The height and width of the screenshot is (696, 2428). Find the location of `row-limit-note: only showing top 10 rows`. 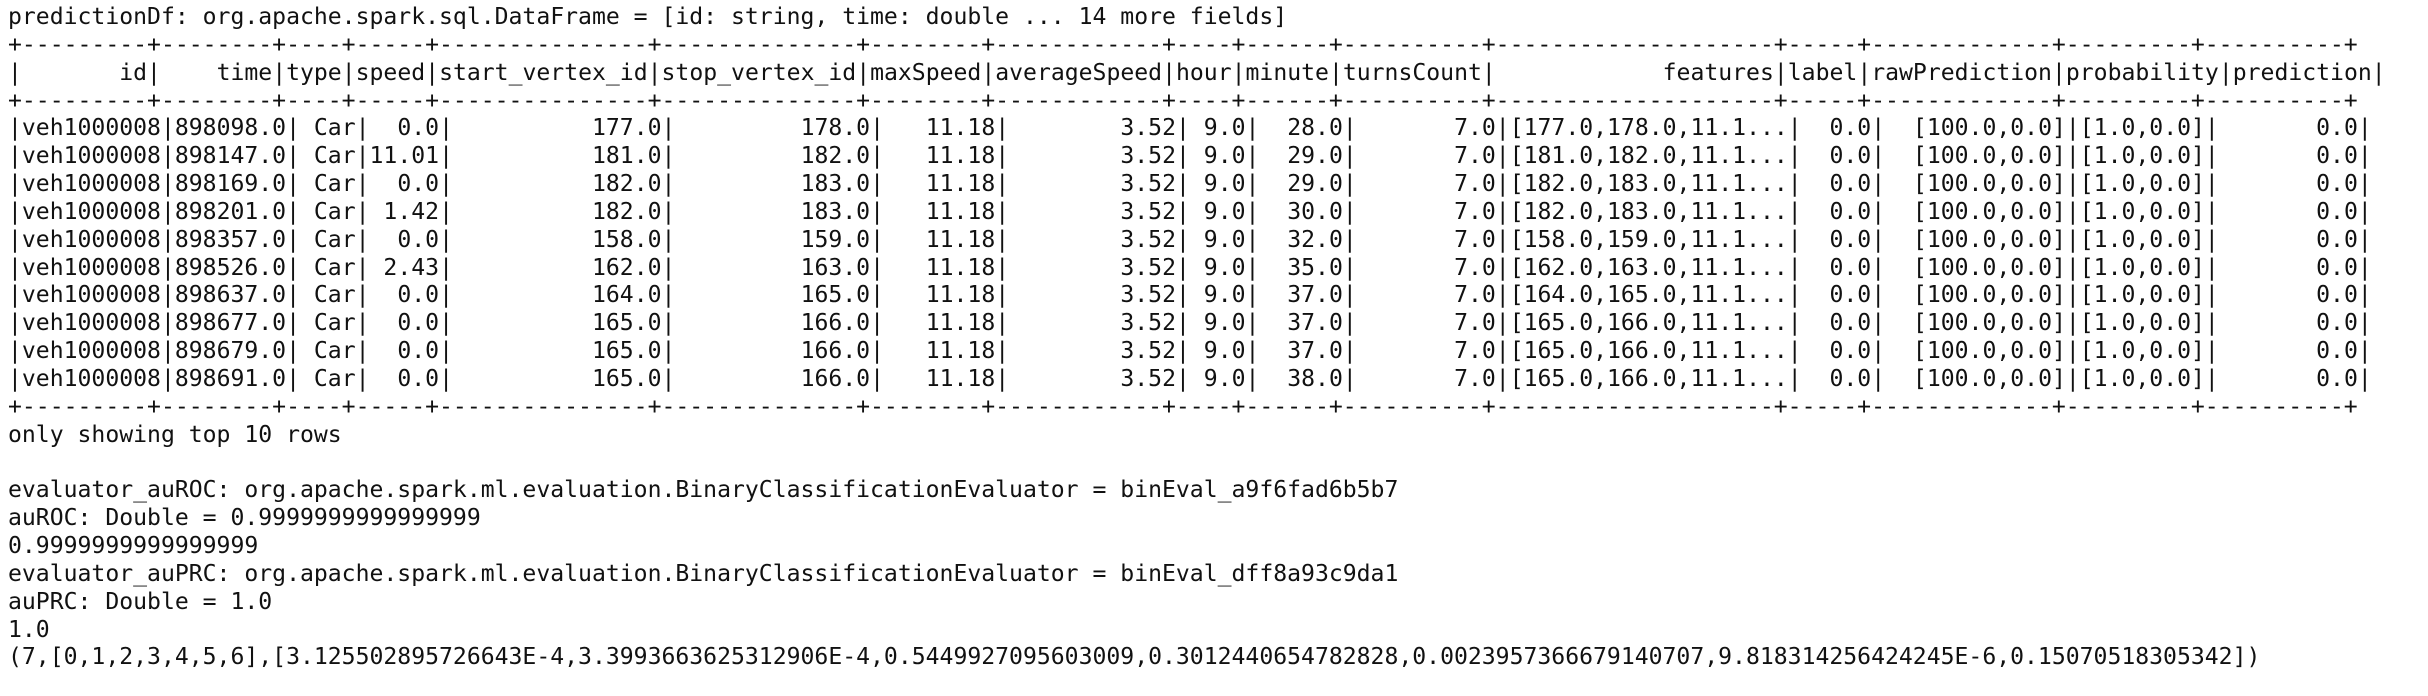

row-limit-note: only showing top 10 rows is located at coordinates (175, 434).